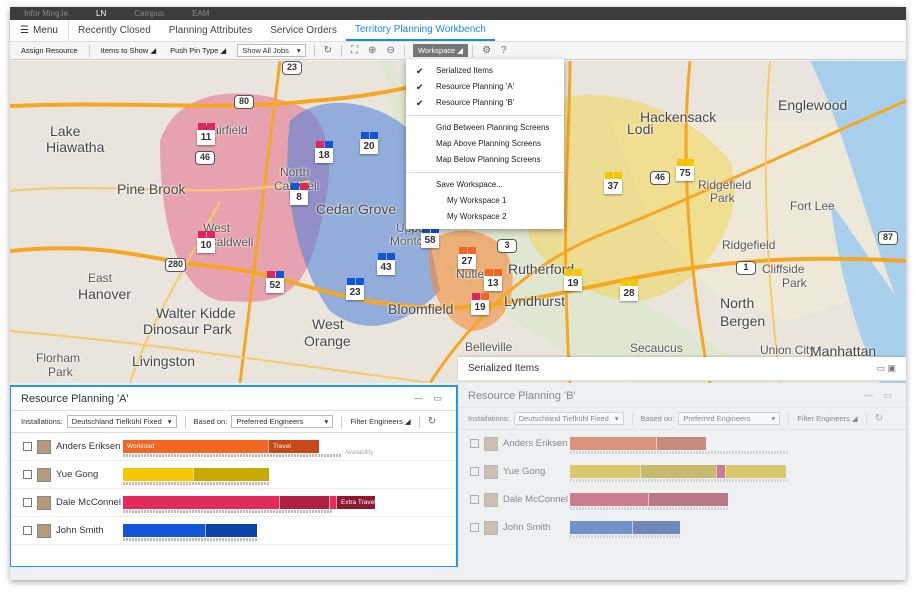 Image resolution: width=916 pixels, height=593 pixels. I want to click on app-tab-eam: EAM, so click(200, 13).